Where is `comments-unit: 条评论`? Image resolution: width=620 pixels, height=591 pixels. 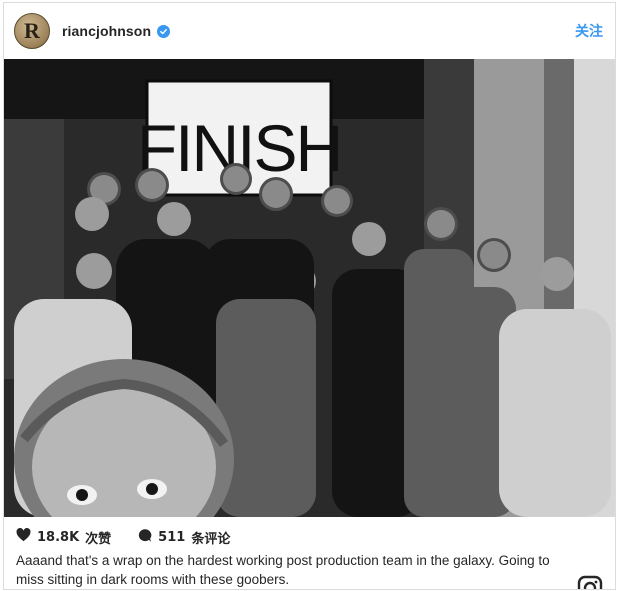
comments-unit: 条评论 is located at coordinates (211, 539).